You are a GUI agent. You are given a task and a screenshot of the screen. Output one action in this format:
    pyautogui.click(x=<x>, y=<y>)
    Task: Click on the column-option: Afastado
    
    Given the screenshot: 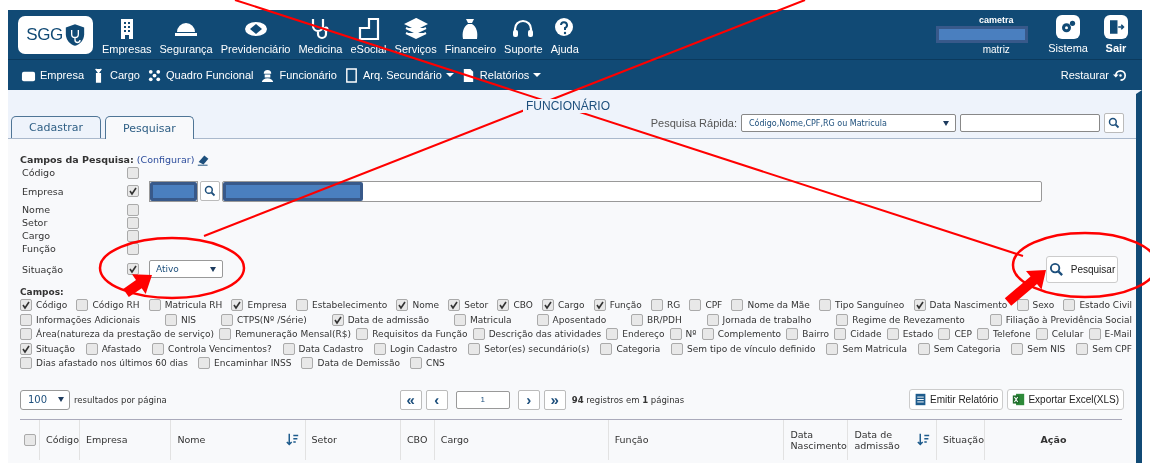 What is the action you would take?
    pyautogui.click(x=113, y=348)
    